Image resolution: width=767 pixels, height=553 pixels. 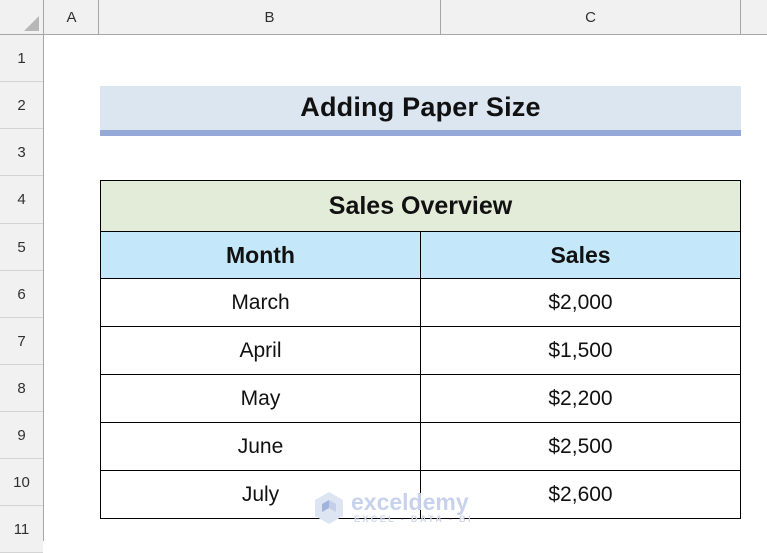 I want to click on row-header-10: 10, so click(x=21, y=482).